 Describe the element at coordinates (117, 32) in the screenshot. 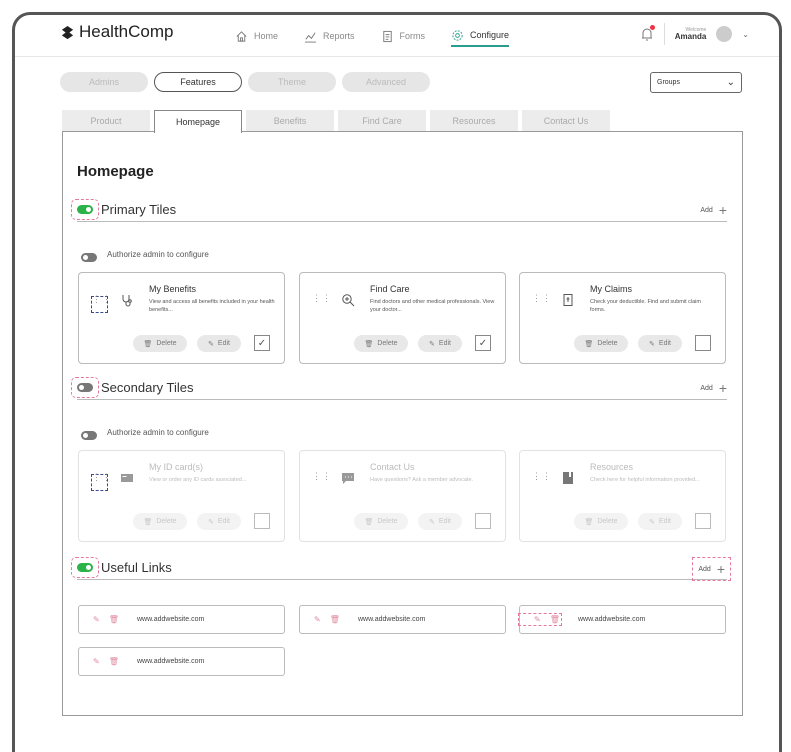

I see `brand-logo: HealthComp` at that location.